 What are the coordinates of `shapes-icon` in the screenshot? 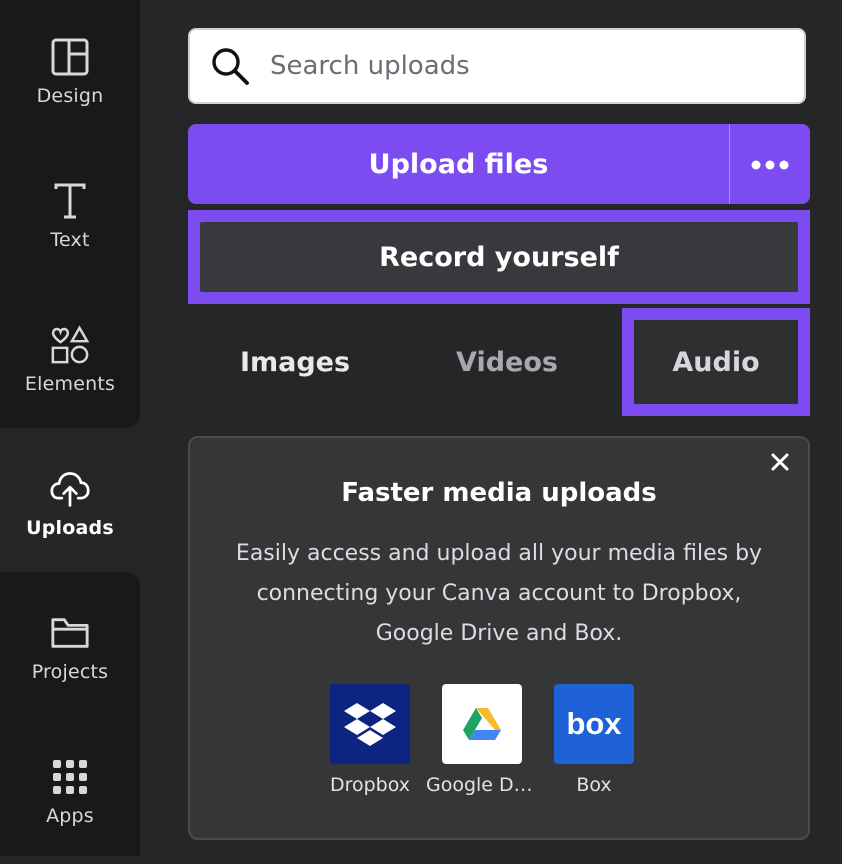 It's located at (70, 345).